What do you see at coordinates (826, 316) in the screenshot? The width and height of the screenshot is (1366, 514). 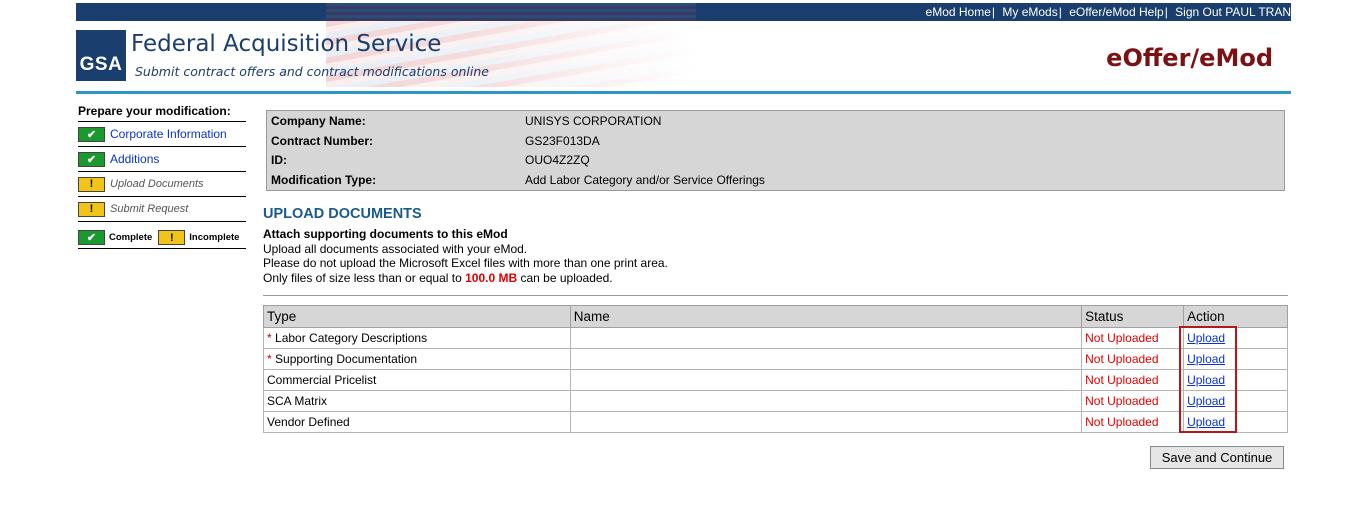 I see `column-header-name: Name` at bounding box center [826, 316].